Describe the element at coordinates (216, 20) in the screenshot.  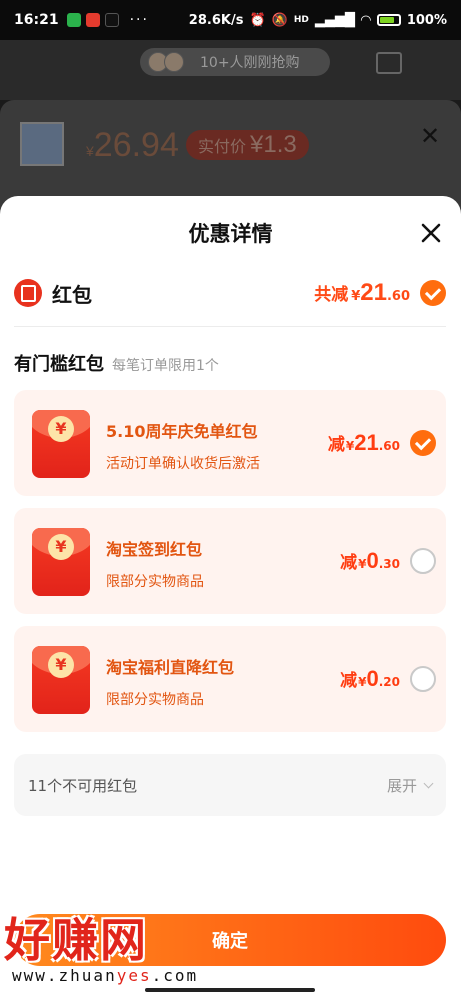
I see `network-speed: 28.6K/s` at that location.